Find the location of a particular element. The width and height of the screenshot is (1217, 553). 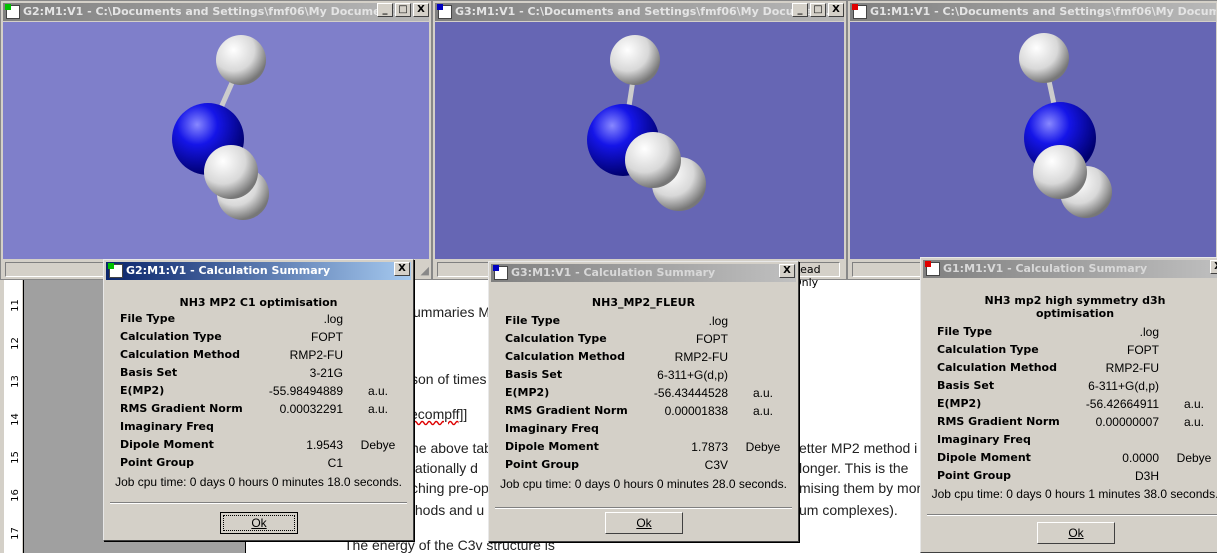

field-value: FOPT is located at coordinates (327, 337).